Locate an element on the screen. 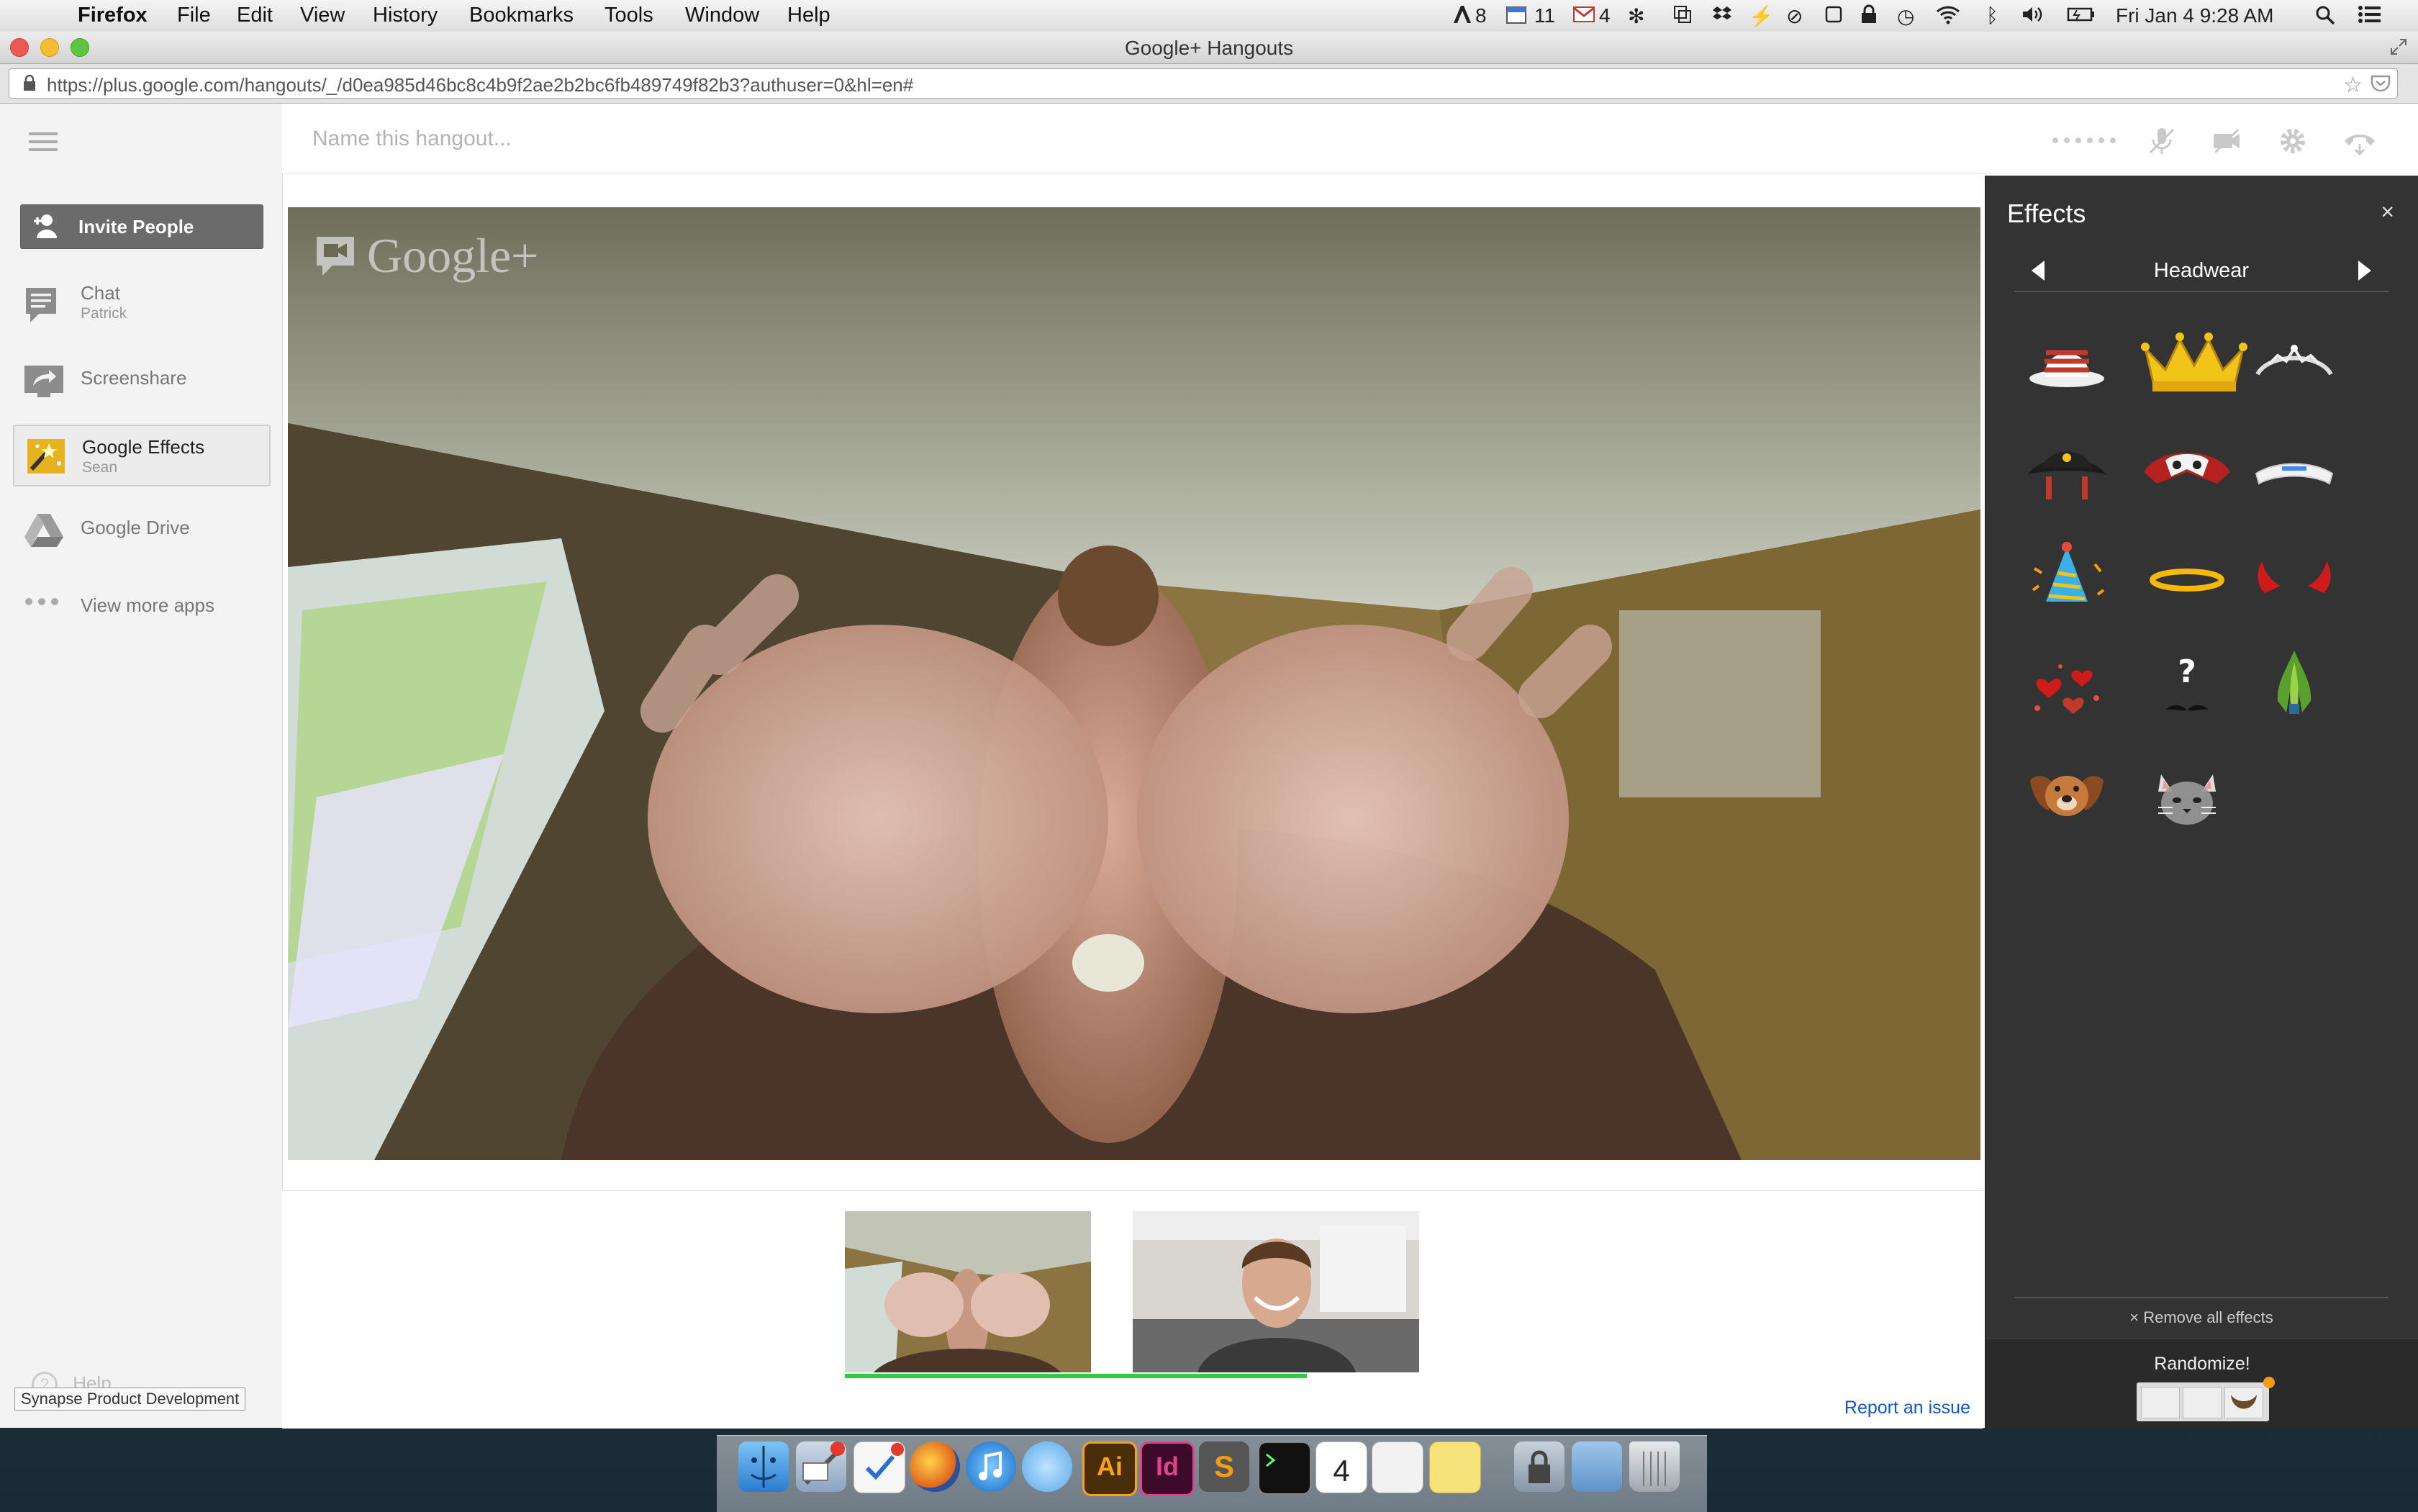 The image size is (2418, 1512). sidebar-item-google-drive: Google Drive is located at coordinates (140, 528).